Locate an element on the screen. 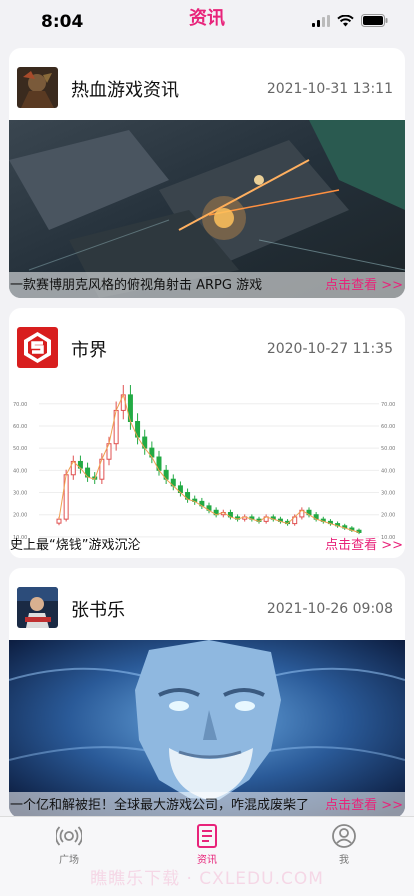 The height and width of the screenshot is (896, 414). battery-icon is located at coordinates (374, 20).